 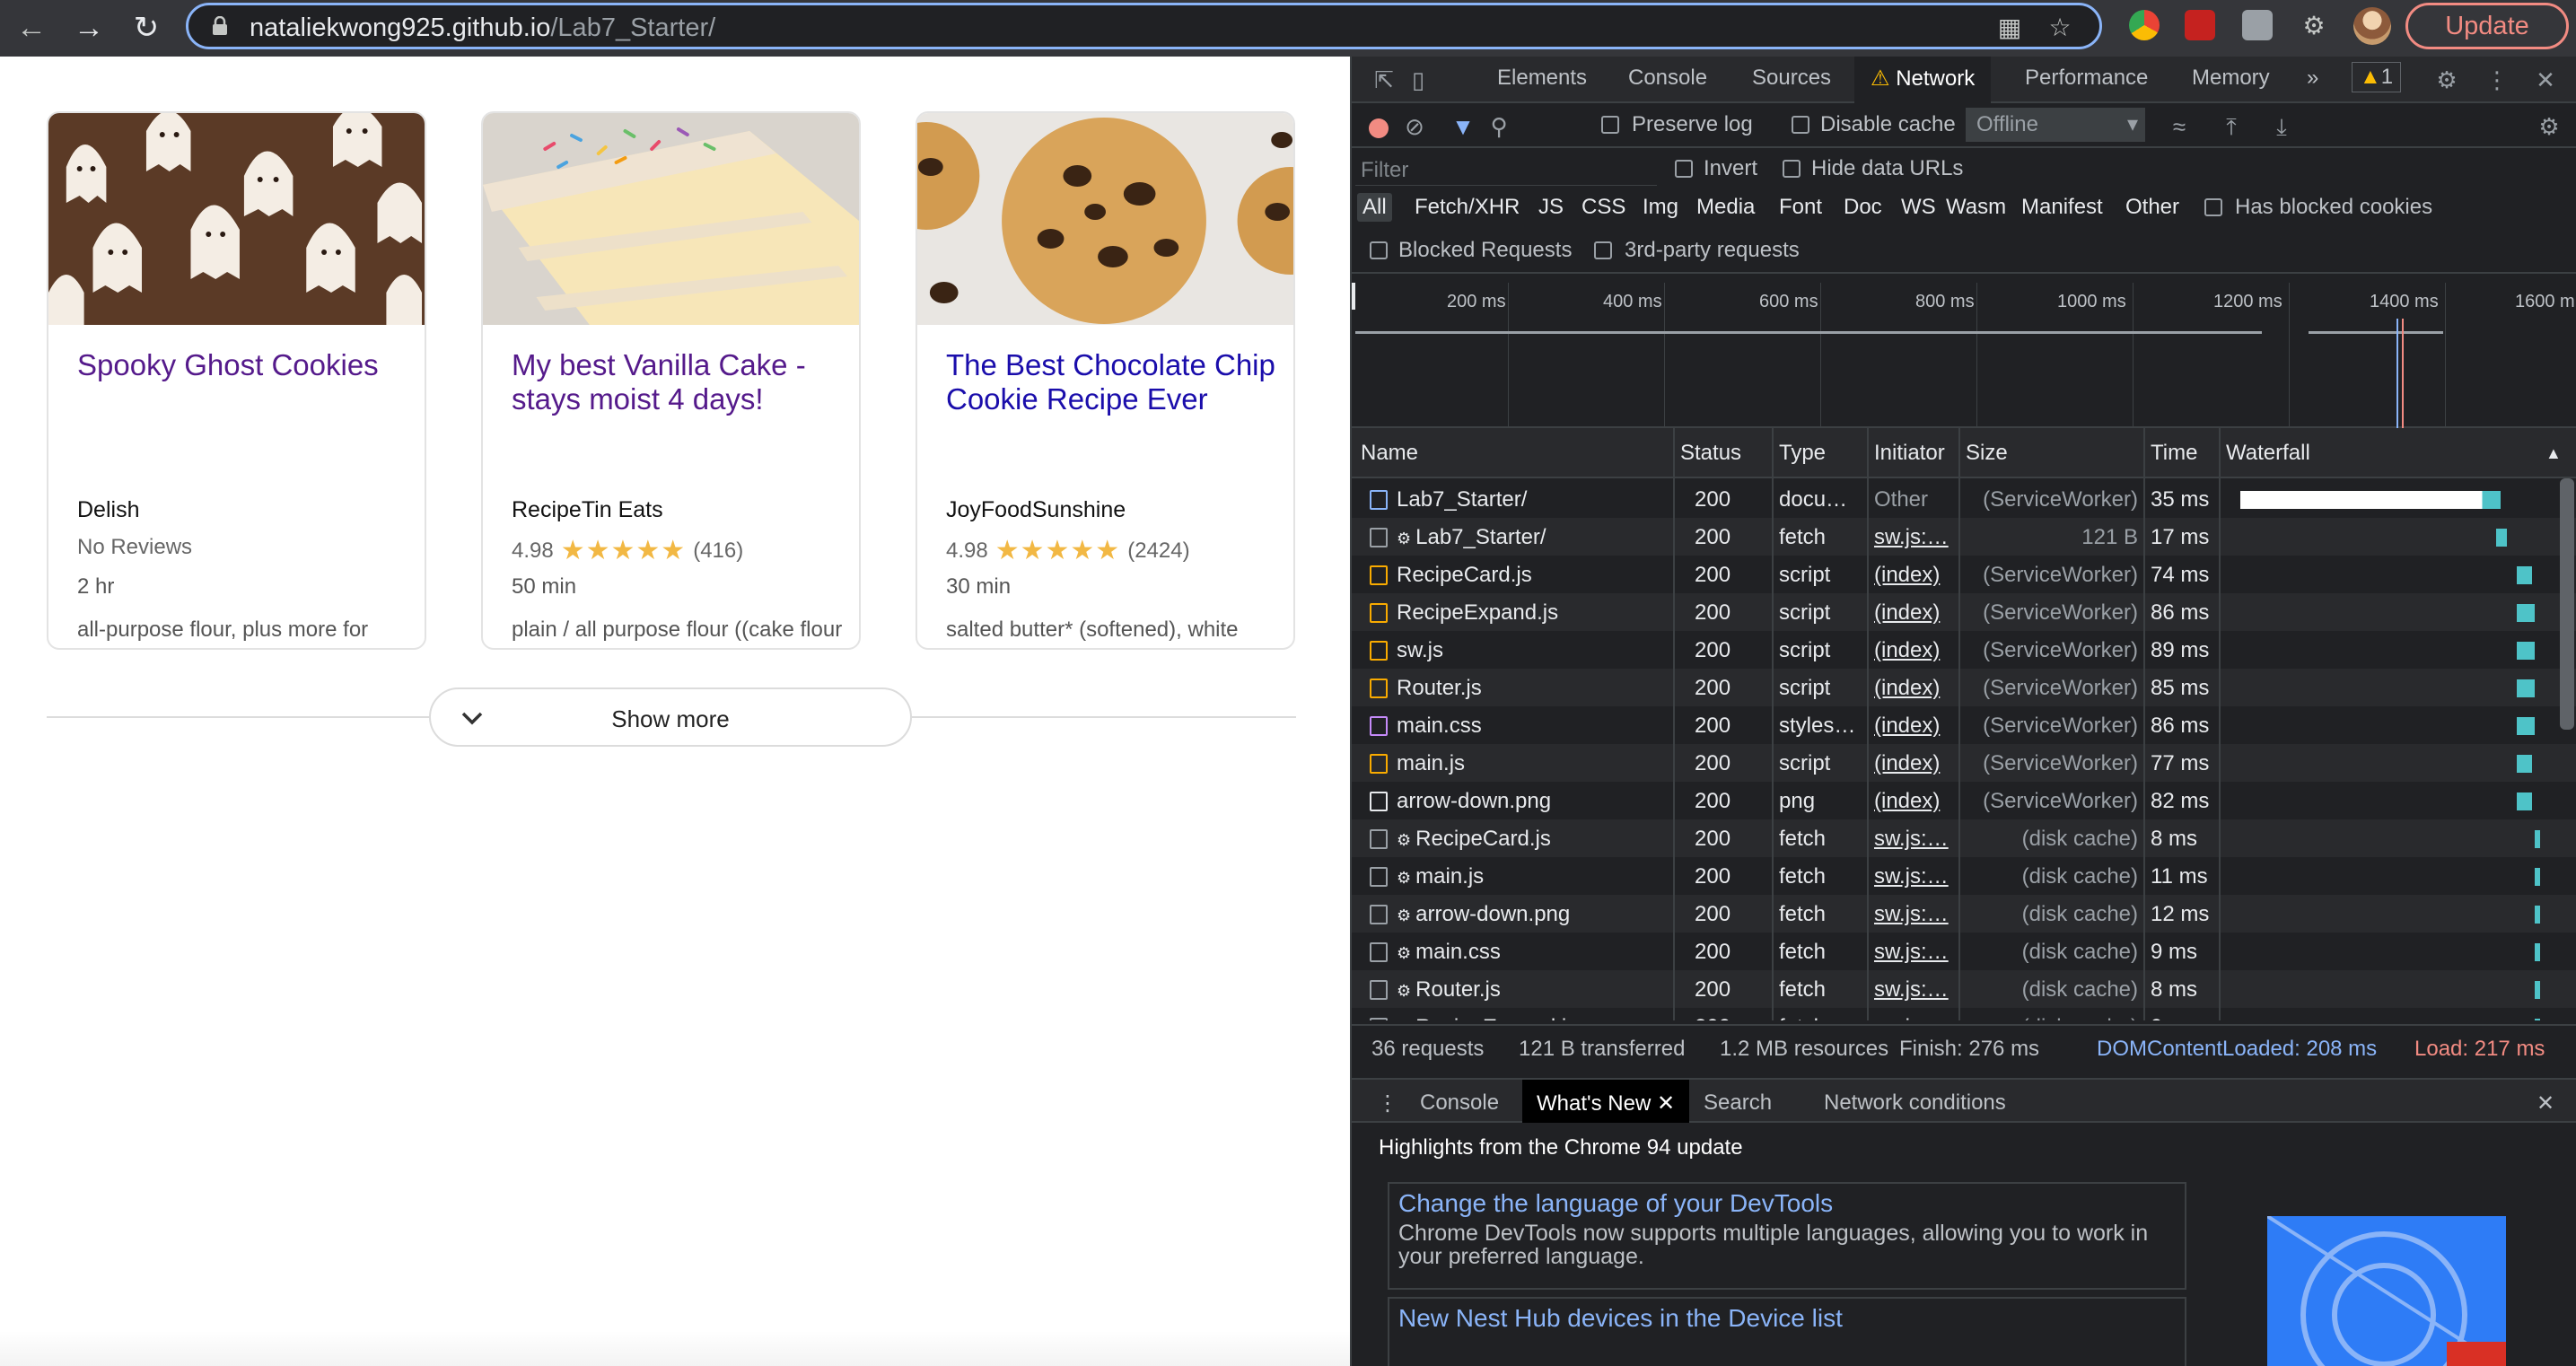 What do you see at coordinates (1531, 650) in the screenshot?
I see `request-name: sw.js` at bounding box center [1531, 650].